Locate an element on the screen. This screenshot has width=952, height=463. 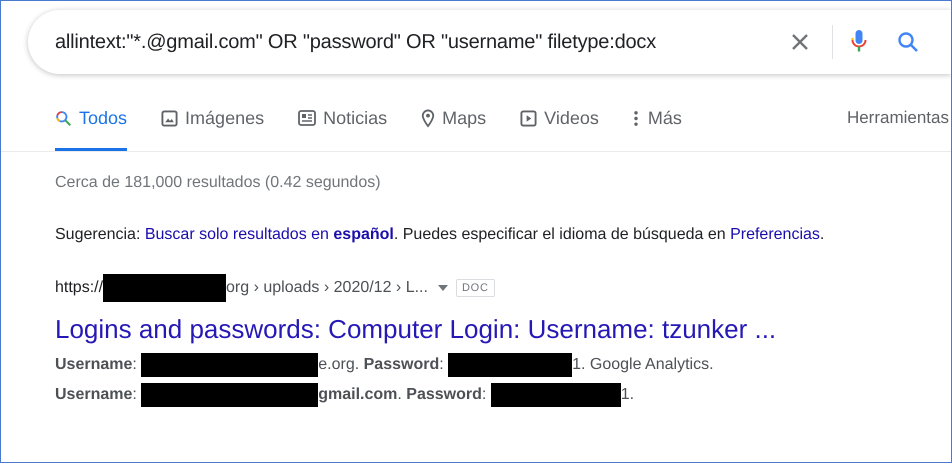
snippet-text: 1. is located at coordinates (627, 395).